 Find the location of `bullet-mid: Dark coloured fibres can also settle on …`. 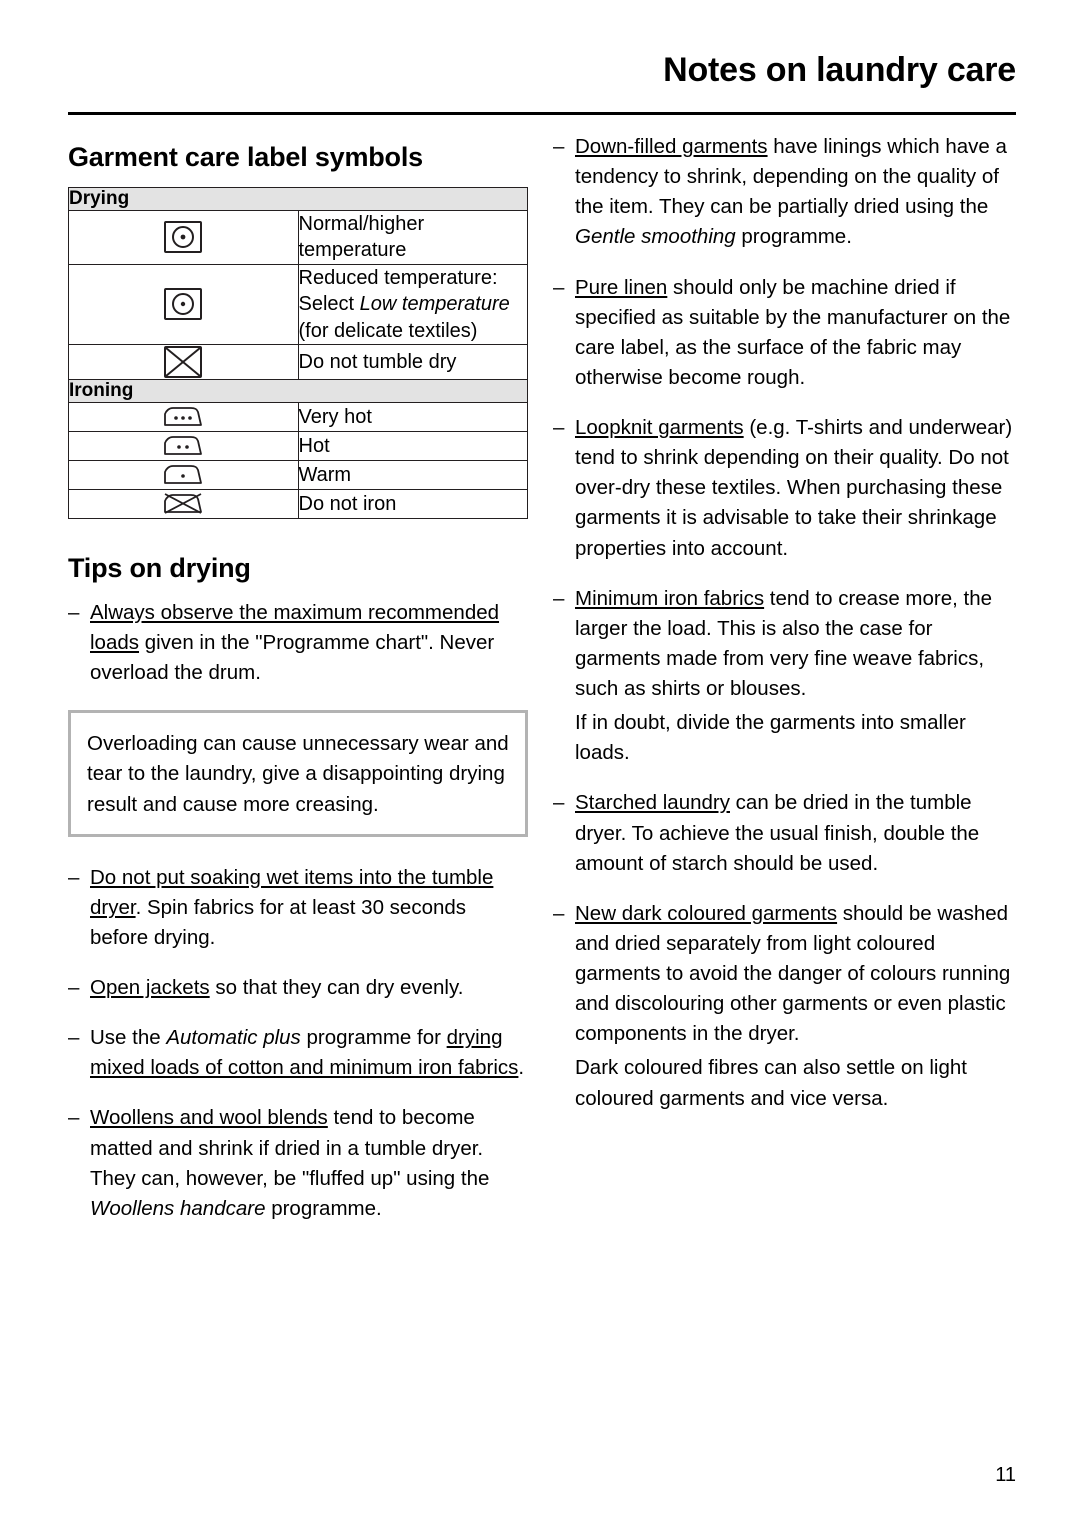

bullet-mid: Dark coloured fibres can also settle on … is located at coordinates (771, 1083).